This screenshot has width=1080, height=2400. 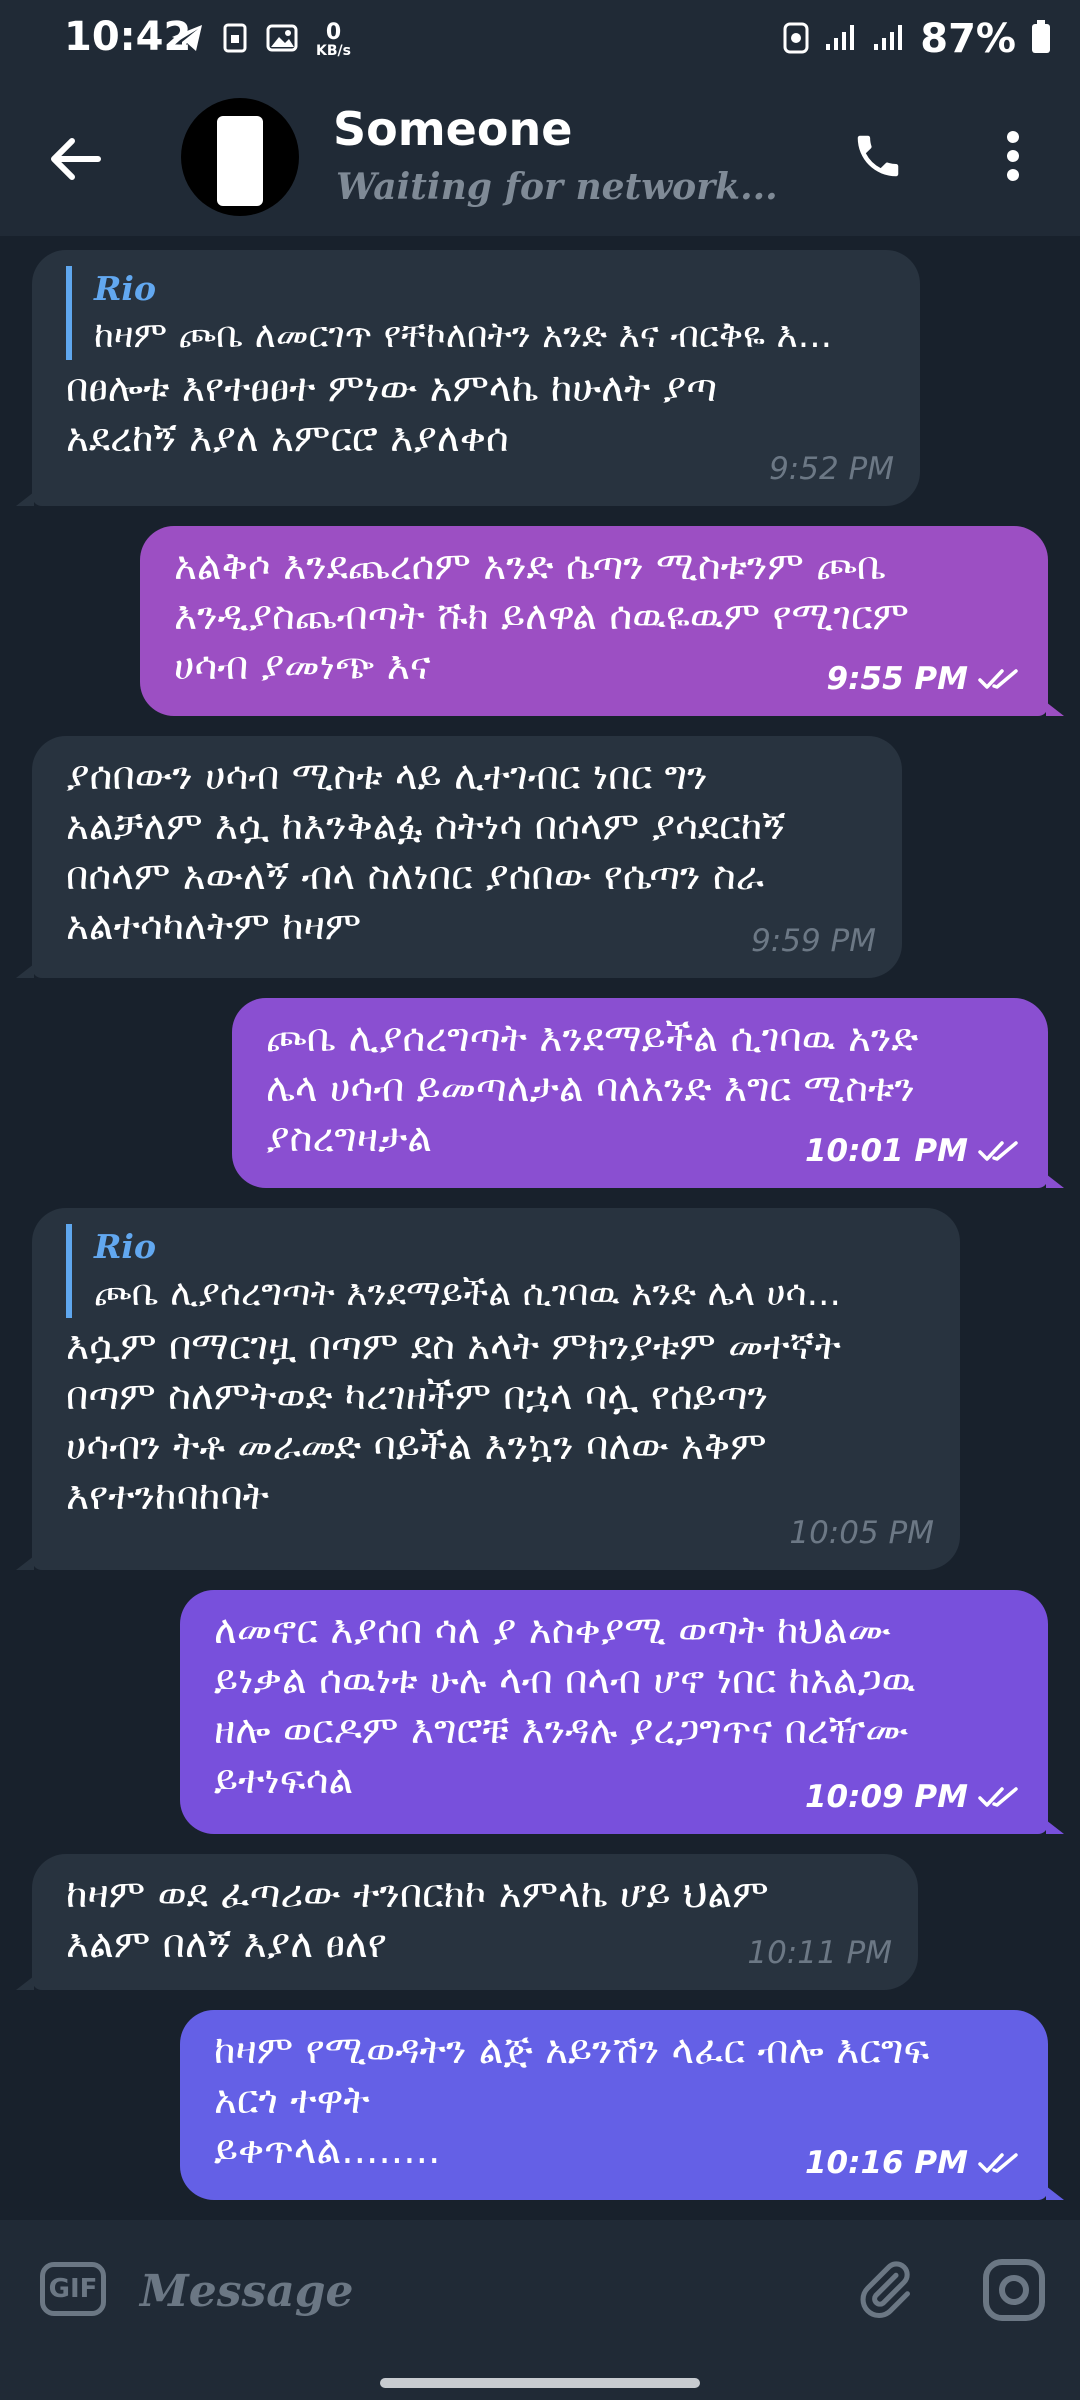 I want to click on sim-icon, so click(x=235, y=40).